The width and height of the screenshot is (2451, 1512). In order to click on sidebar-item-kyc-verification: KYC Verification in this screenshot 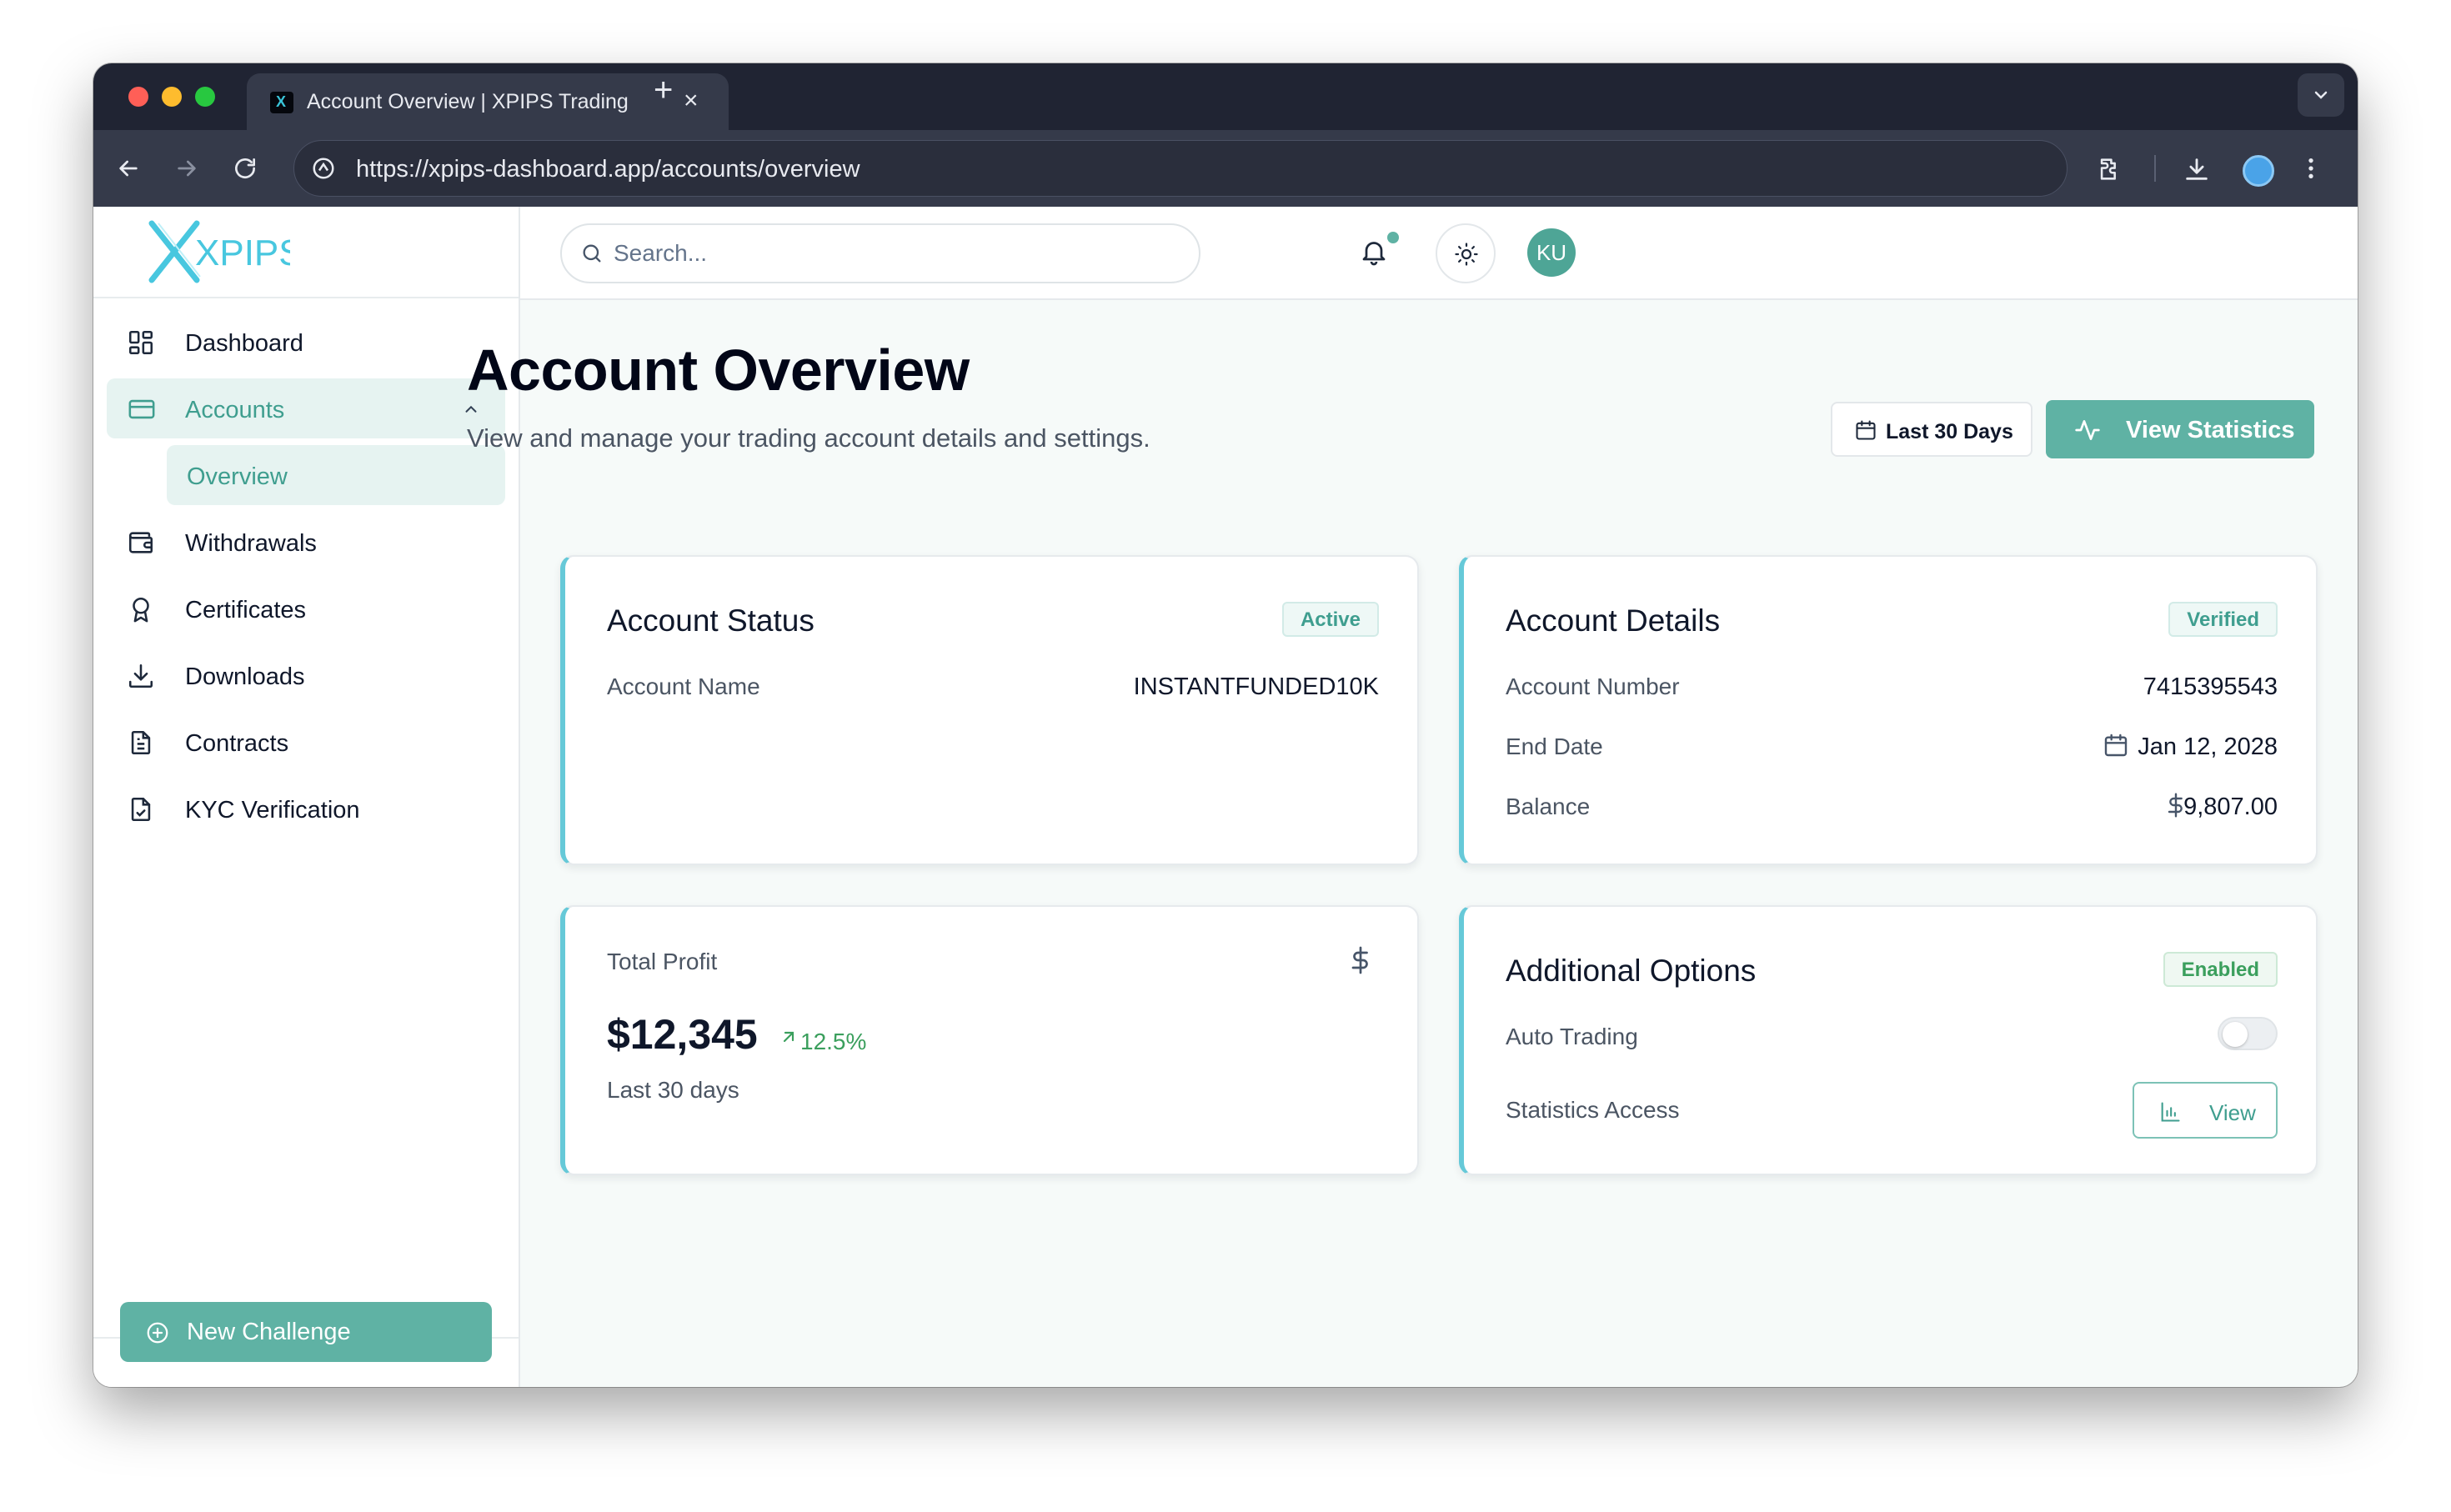, I will do `click(306, 809)`.